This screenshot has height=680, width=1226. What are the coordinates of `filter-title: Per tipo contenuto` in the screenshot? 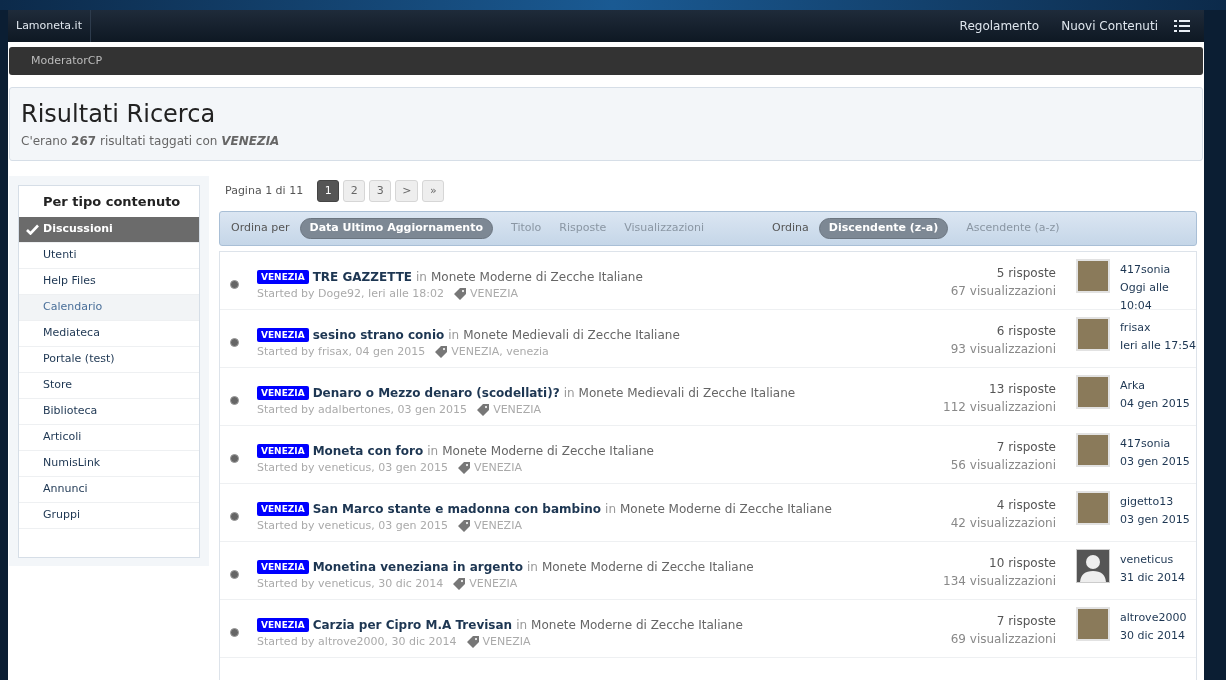 It's located at (112, 201).